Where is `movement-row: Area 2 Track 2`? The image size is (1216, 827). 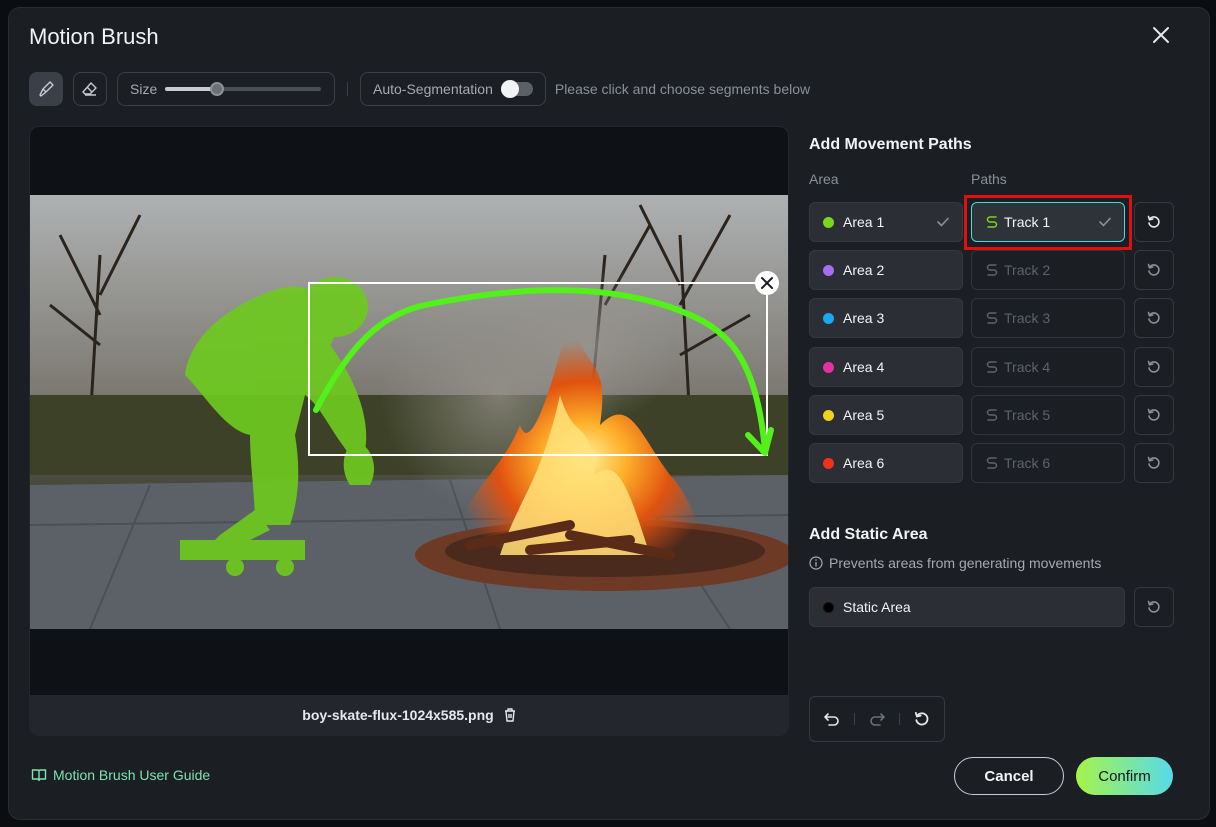
movement-row: Area 2 Track 2 is located at coordinates (994, 270).